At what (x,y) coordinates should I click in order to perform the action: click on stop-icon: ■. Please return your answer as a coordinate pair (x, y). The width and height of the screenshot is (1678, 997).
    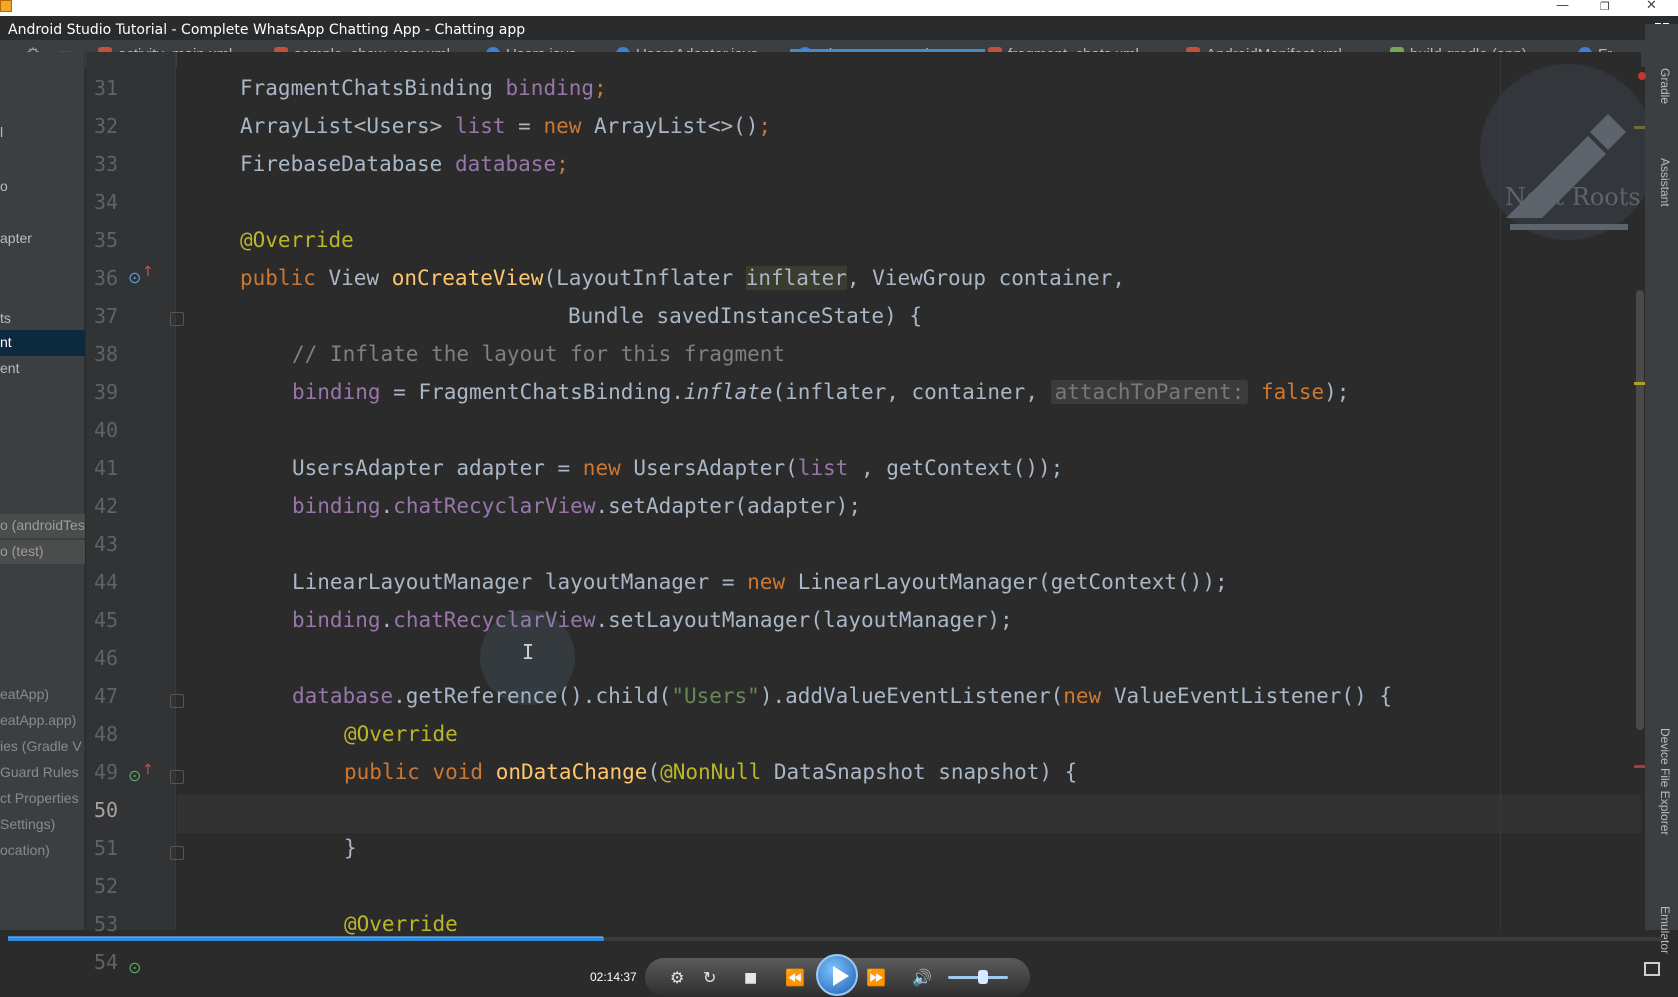
    Looking at the image, I should click on (750, 978).